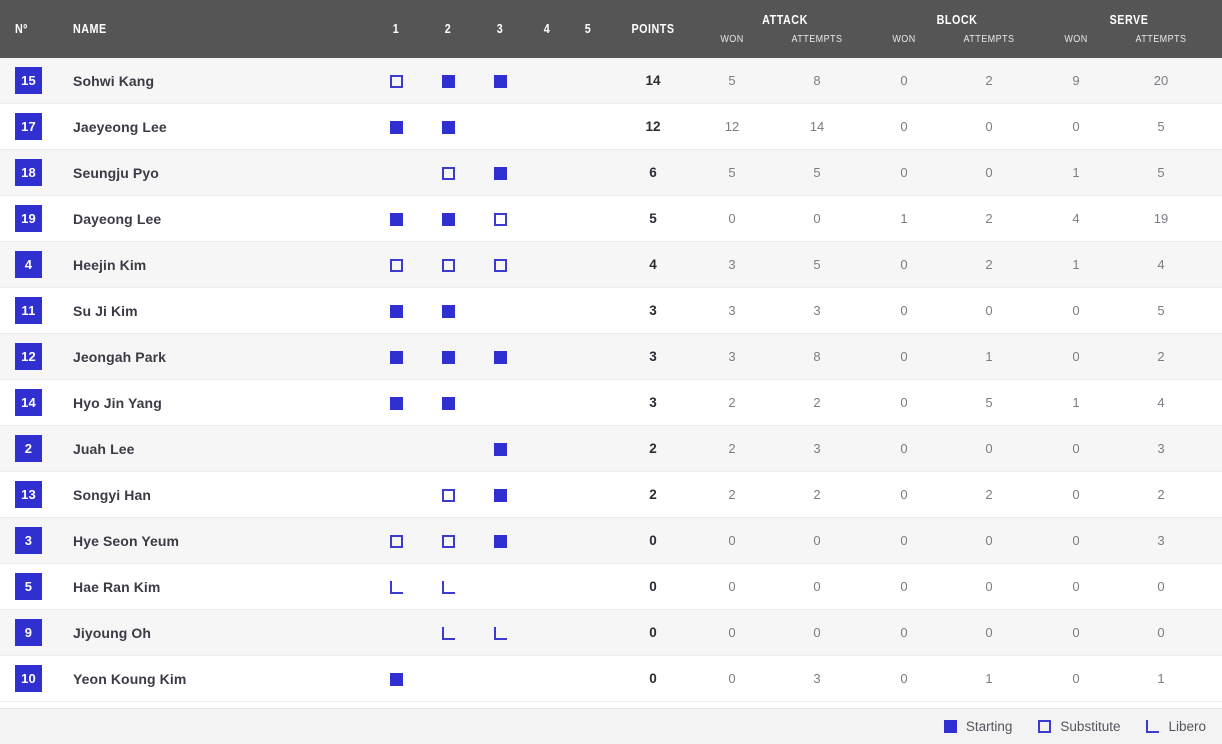 Image resolution: width=1222 pixels, height=744 pixels. Describe the element at coordinates (112, 633) in the screenshot. I see `player-name: Jiyoung Oh` at that location.